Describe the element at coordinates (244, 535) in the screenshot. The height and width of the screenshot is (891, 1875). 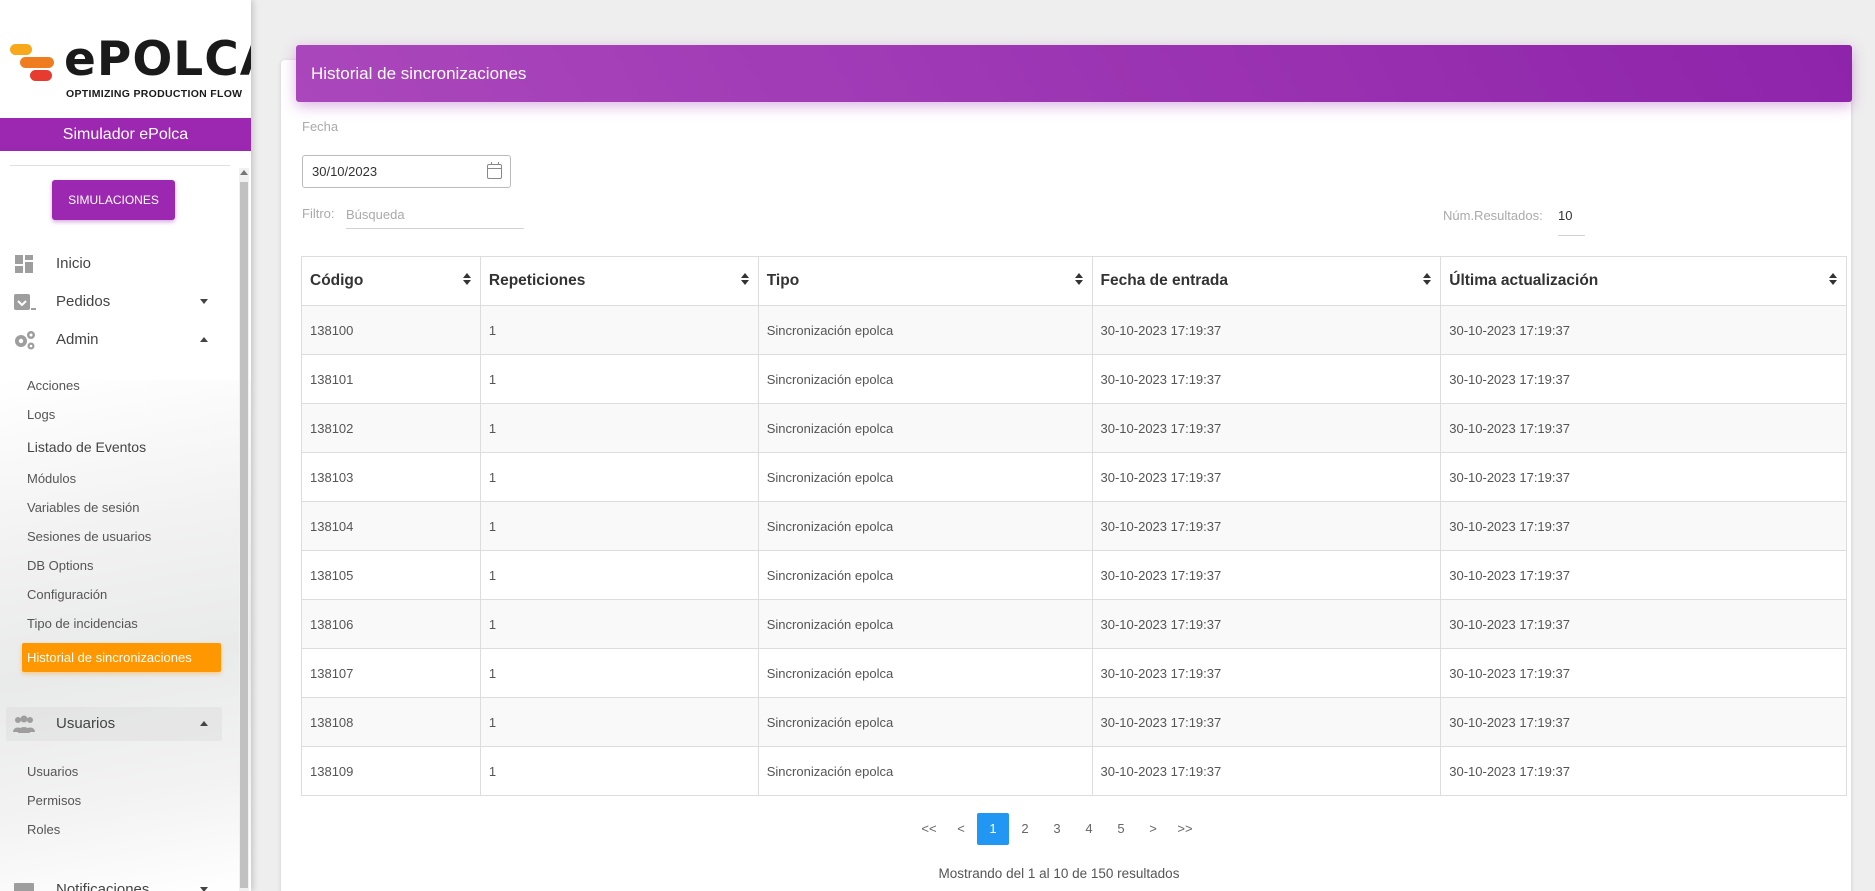
I see `scrollbar-thumb` at that location.